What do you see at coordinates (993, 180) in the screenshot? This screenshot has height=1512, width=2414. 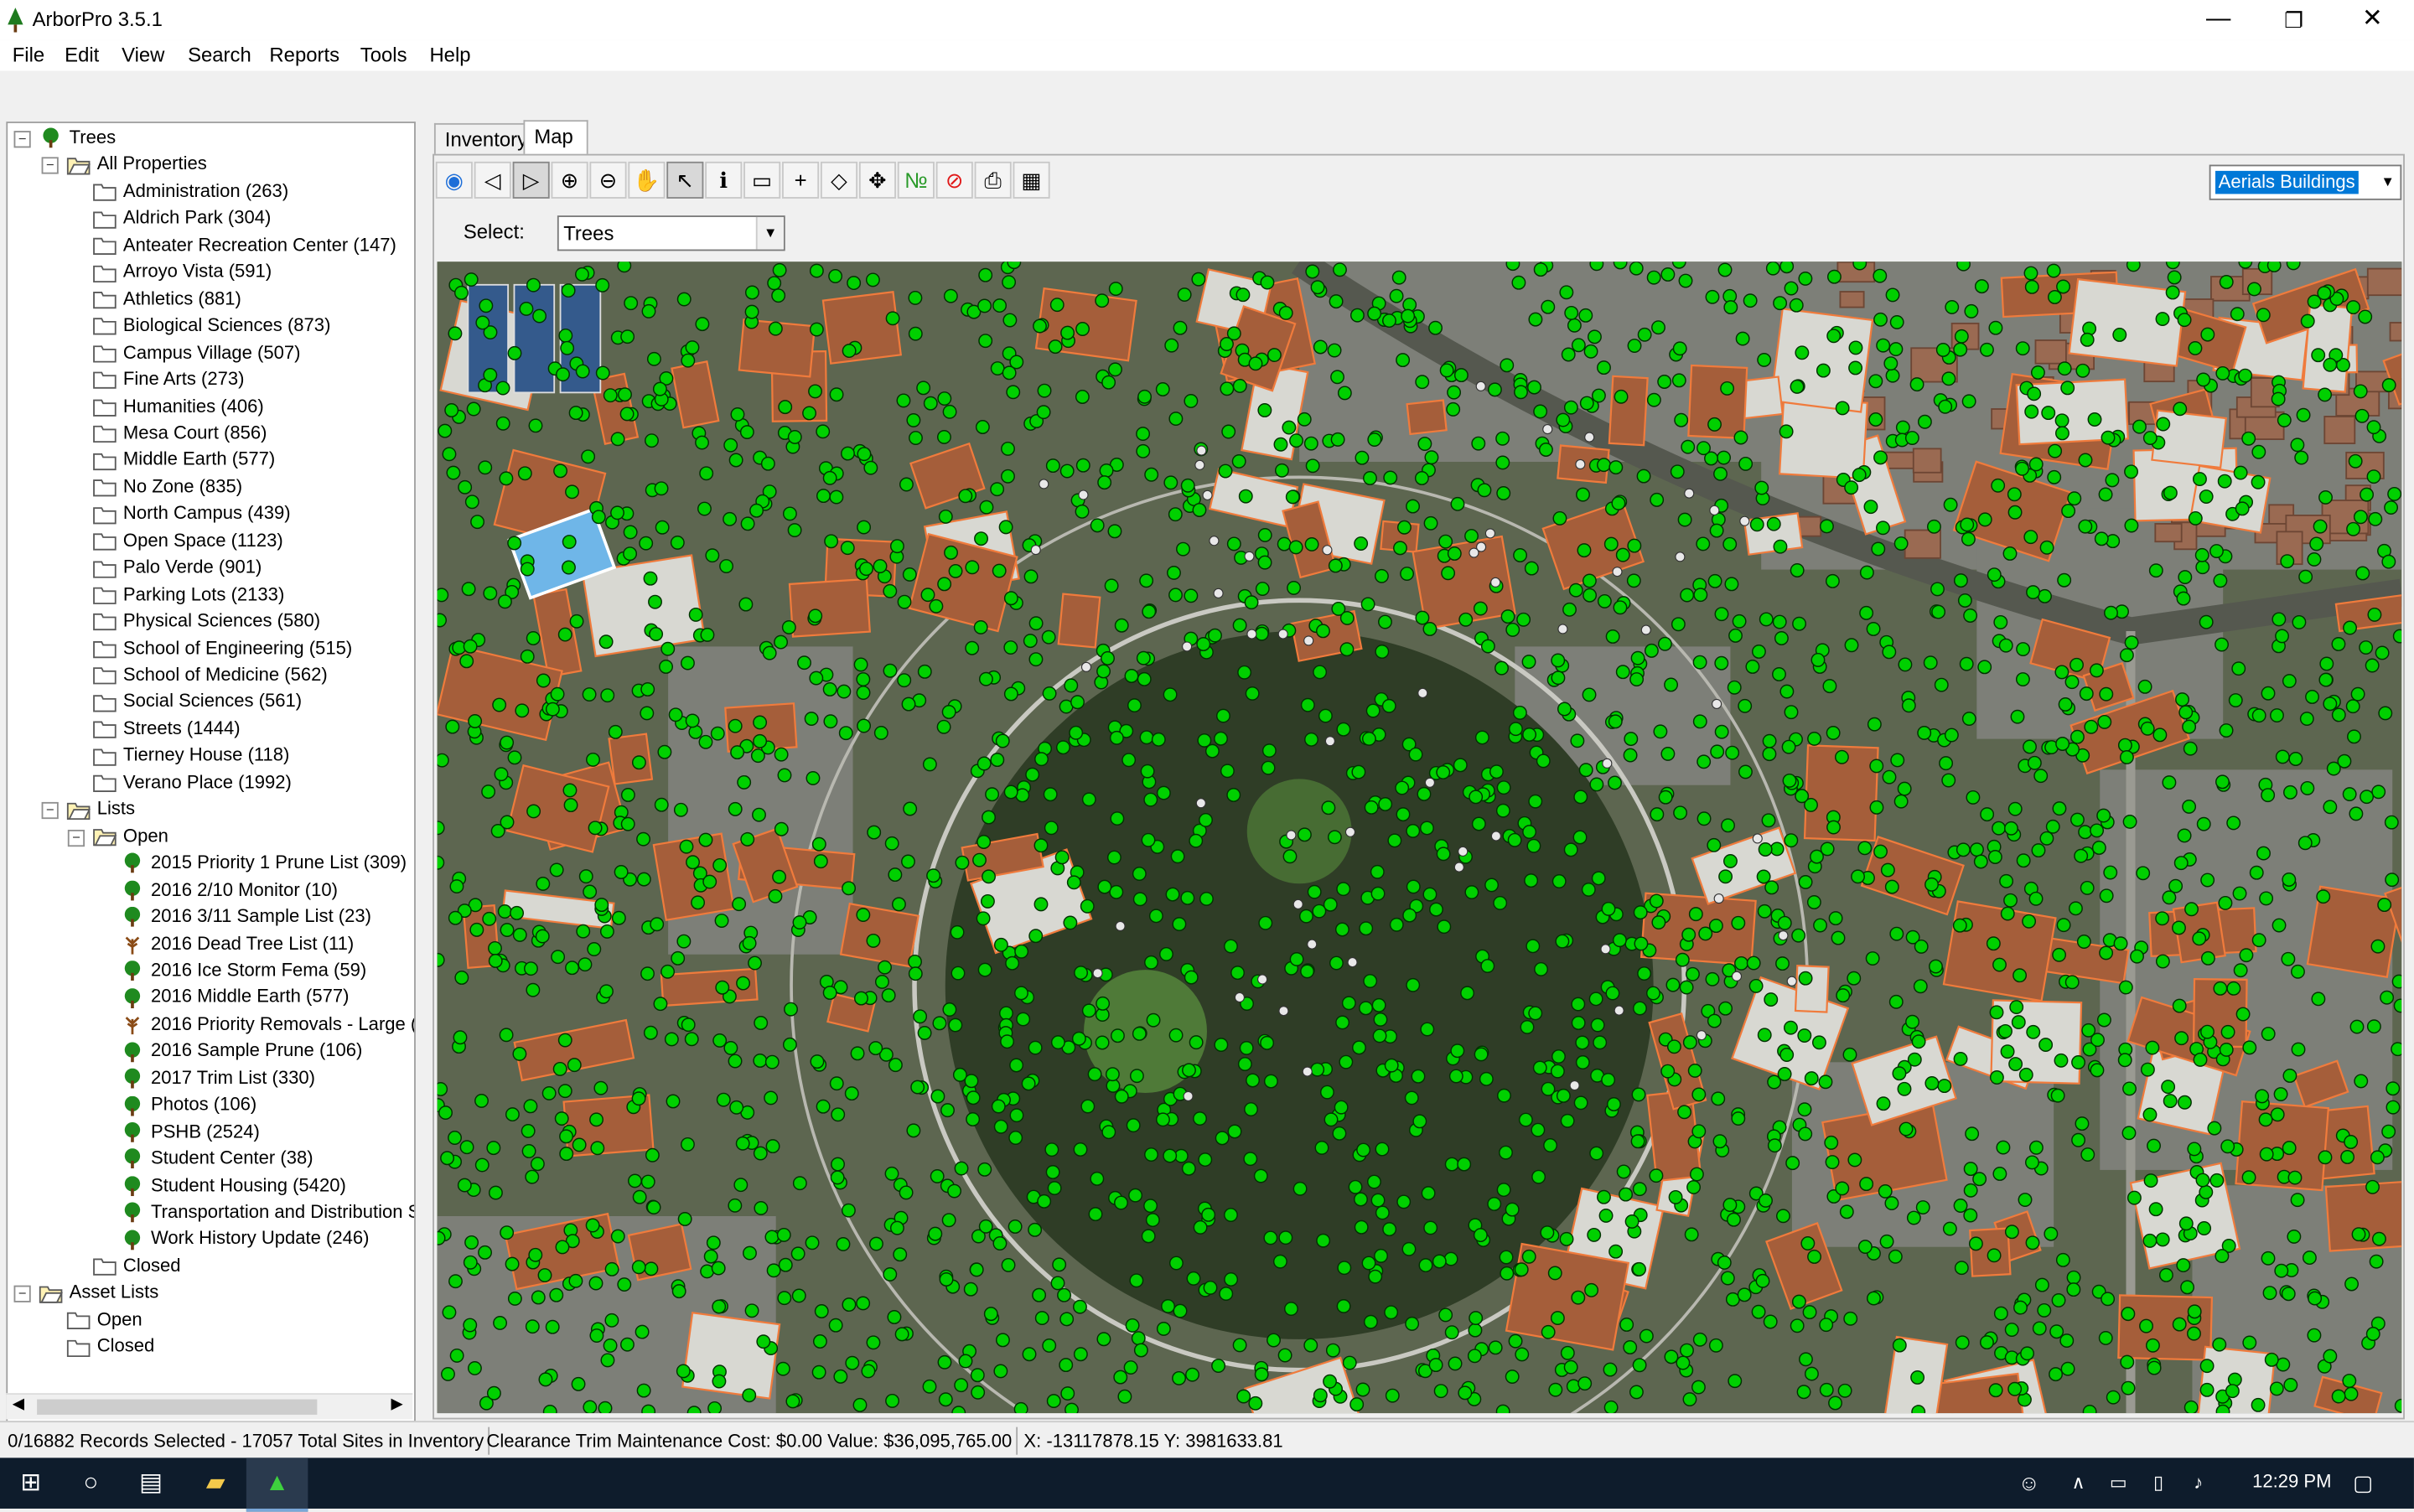 I see `print-icon: ⎙` at bounding box center [993, 180].